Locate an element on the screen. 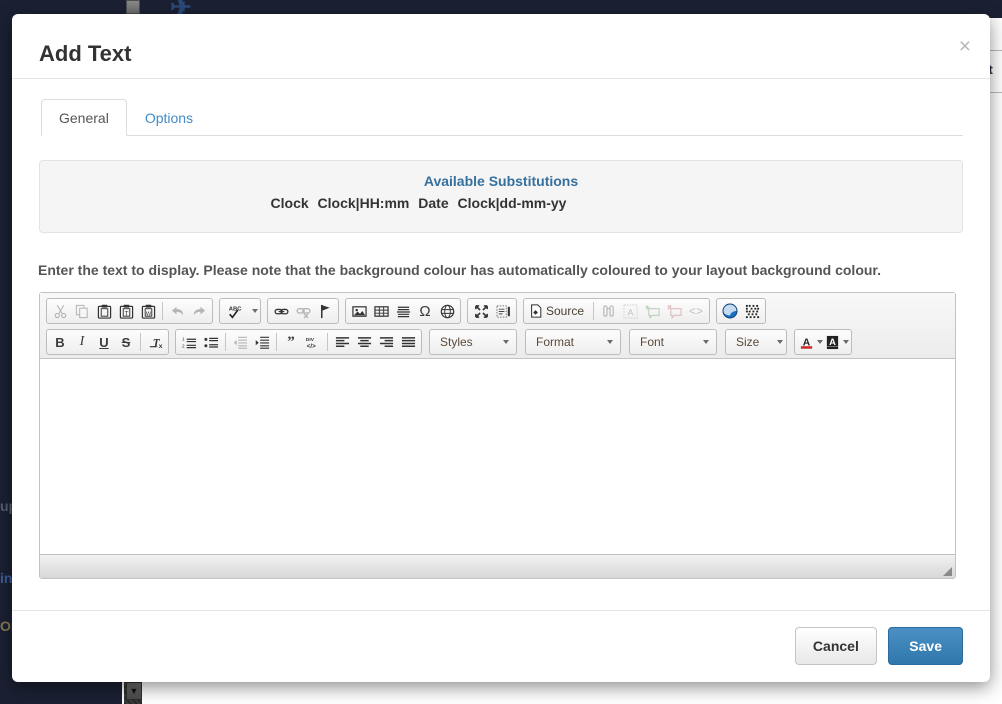  outdent-icon is located at coordinates (240, 342).